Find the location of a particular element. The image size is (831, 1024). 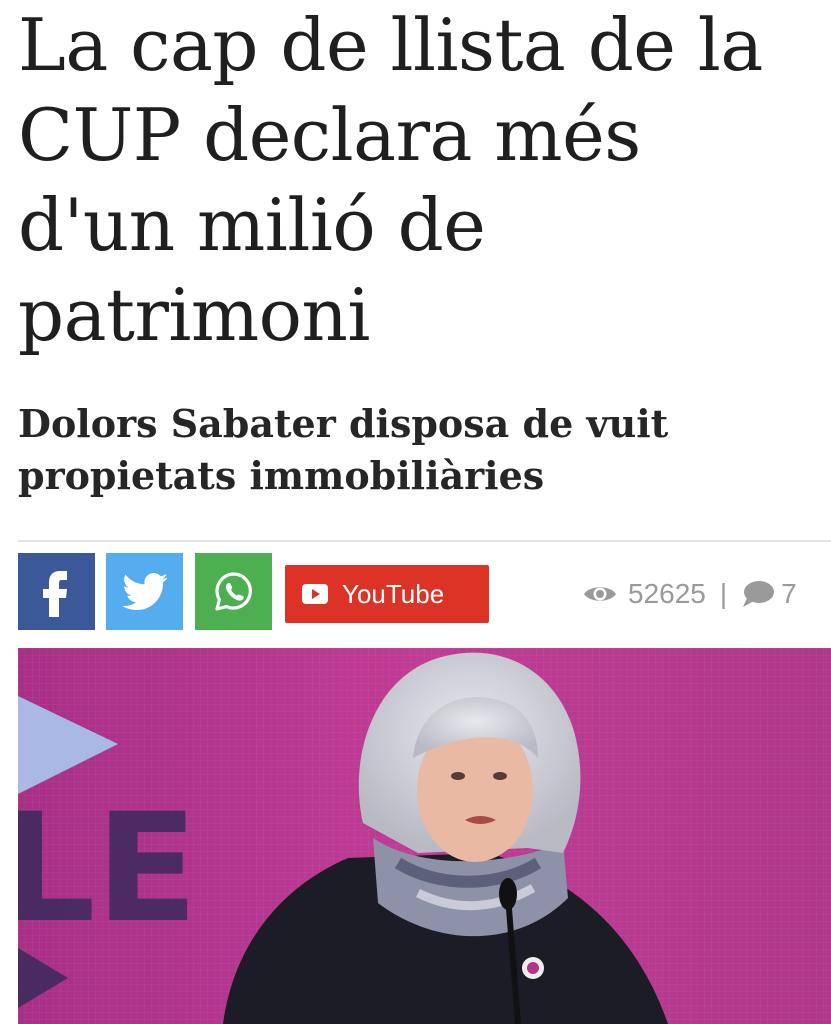

comment-icon is located at coordinates (759, 594).